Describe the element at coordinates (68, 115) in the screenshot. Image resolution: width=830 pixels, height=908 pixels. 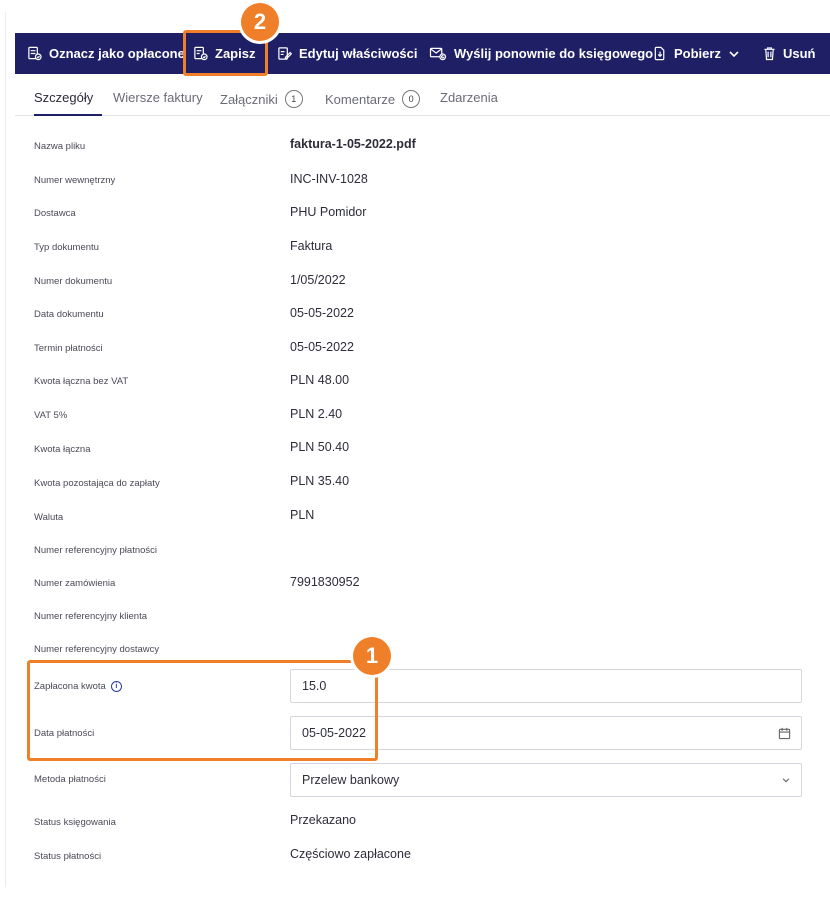
I see `active-tab-indicator` at that location.